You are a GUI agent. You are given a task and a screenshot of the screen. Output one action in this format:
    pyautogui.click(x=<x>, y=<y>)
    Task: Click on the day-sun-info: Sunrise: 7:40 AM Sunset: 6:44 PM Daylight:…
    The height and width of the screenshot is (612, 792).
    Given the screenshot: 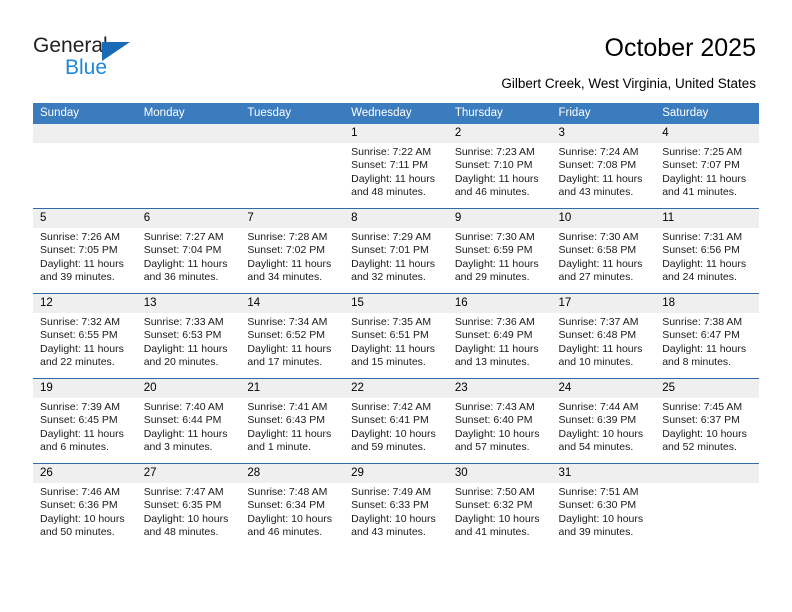 What is the action you would take?
    pyautogui.click(x=189, y=426)
    